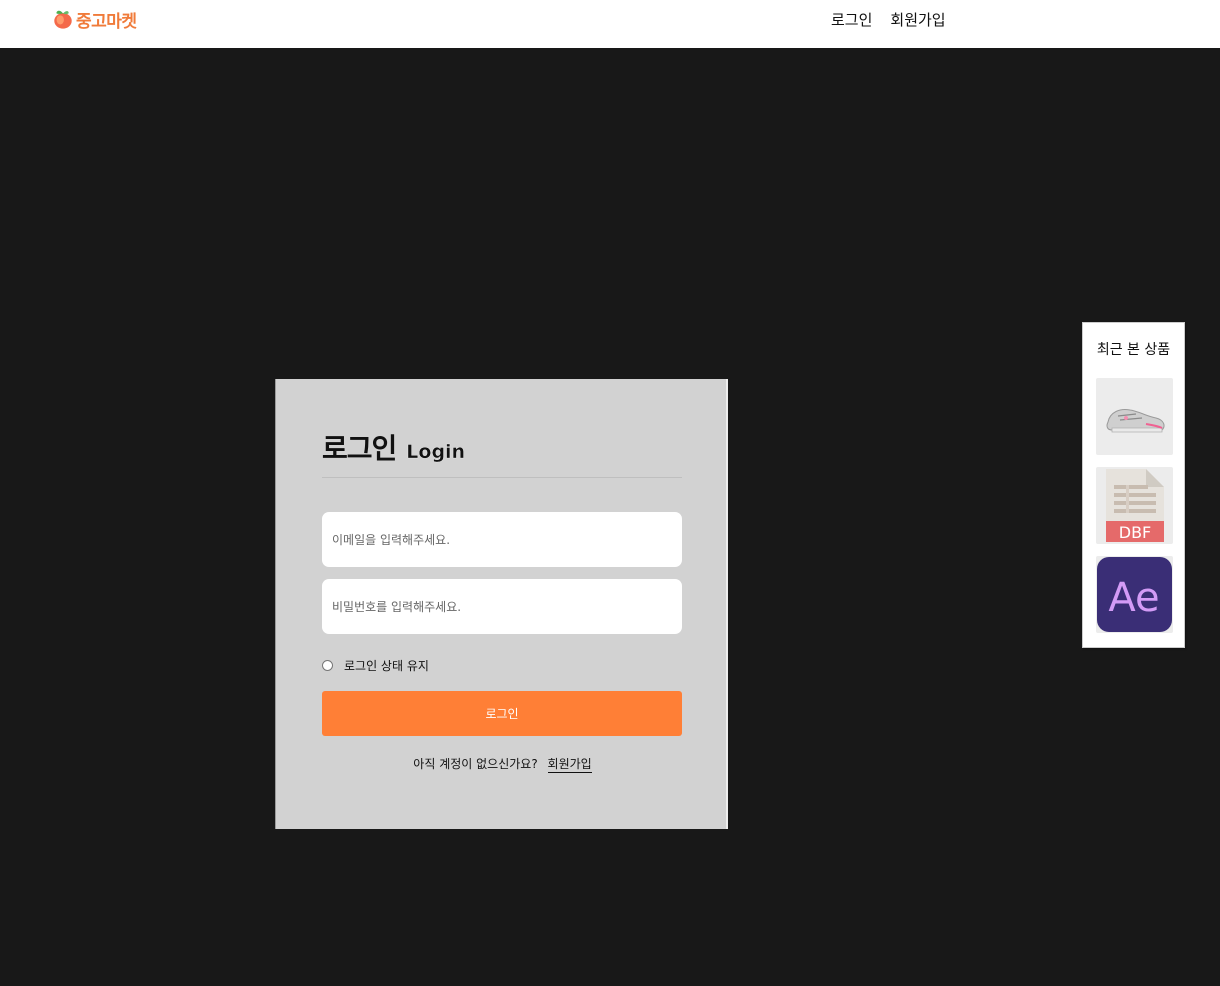 This screenshot has height=986, width=1220. Describe the element at coordinates (106, 21) in the screenshot. I see `logo-text: 중고마켓` at that location.